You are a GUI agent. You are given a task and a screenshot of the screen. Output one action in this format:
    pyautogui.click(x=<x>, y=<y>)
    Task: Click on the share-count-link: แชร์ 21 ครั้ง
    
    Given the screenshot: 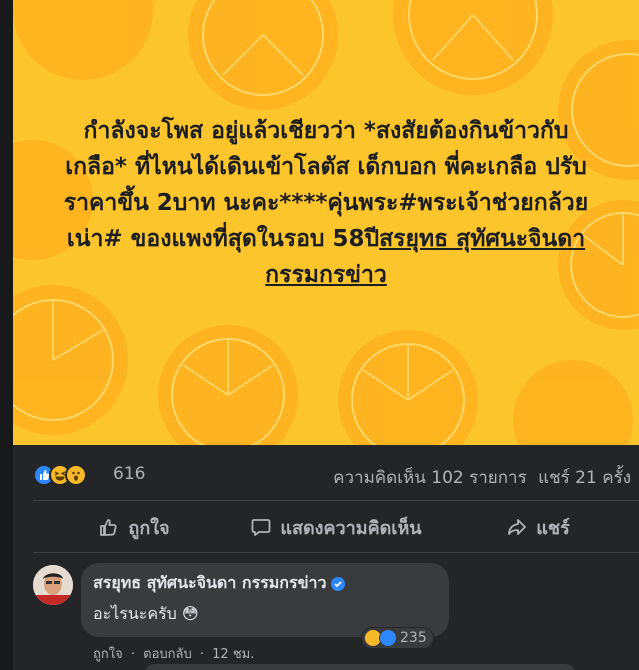 What is the action you would take?
    pyautogui.click(x=584, y=478)
    